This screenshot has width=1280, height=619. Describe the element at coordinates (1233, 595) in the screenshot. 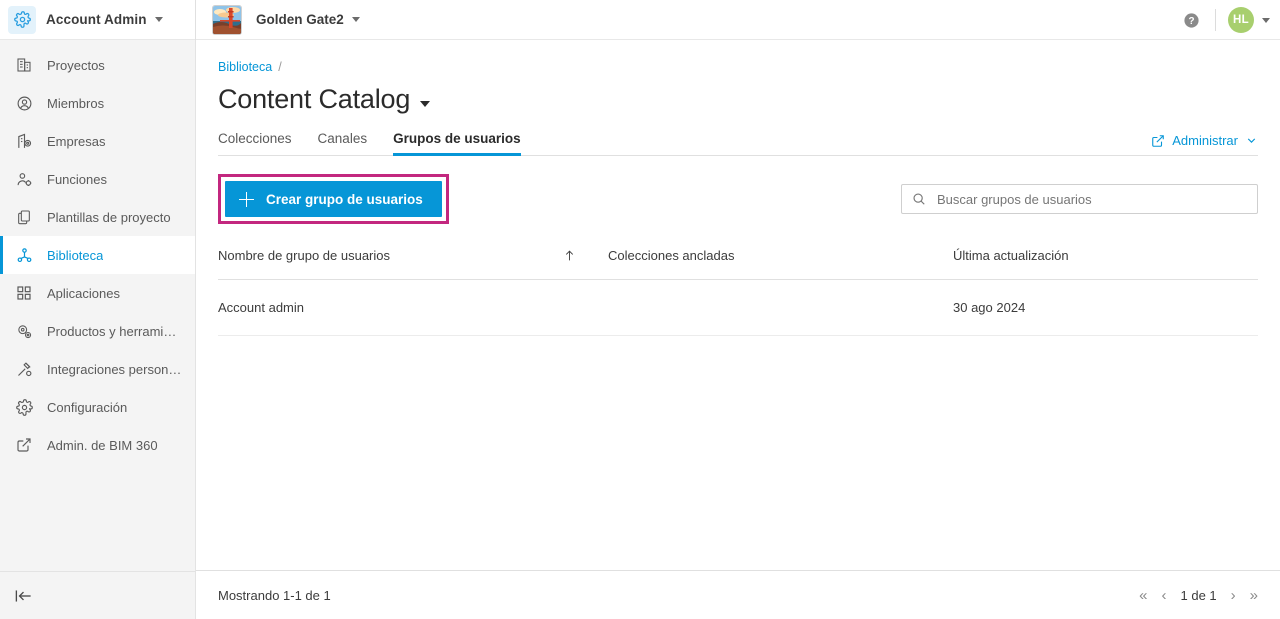

I see `pagination-next-button: ›` at that location.